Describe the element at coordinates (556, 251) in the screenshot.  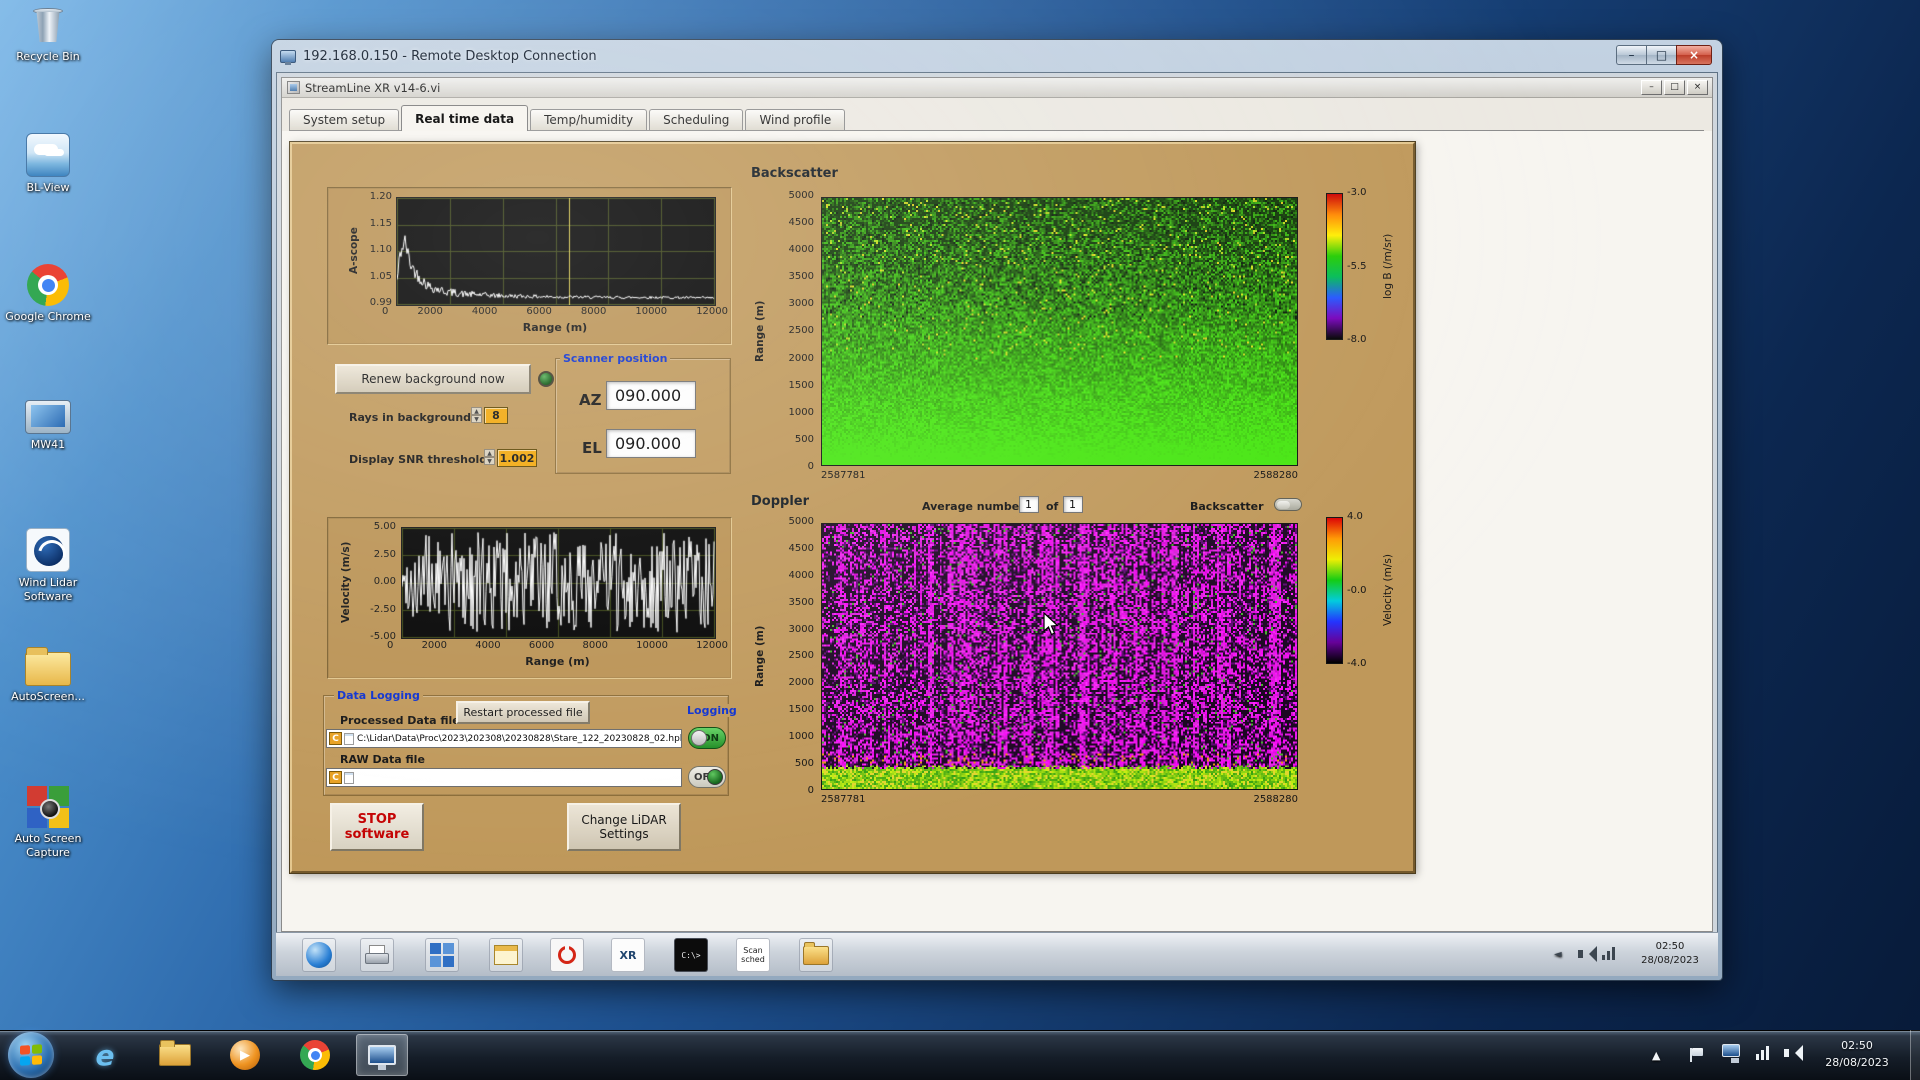
I see `ascope-plot` at that location.